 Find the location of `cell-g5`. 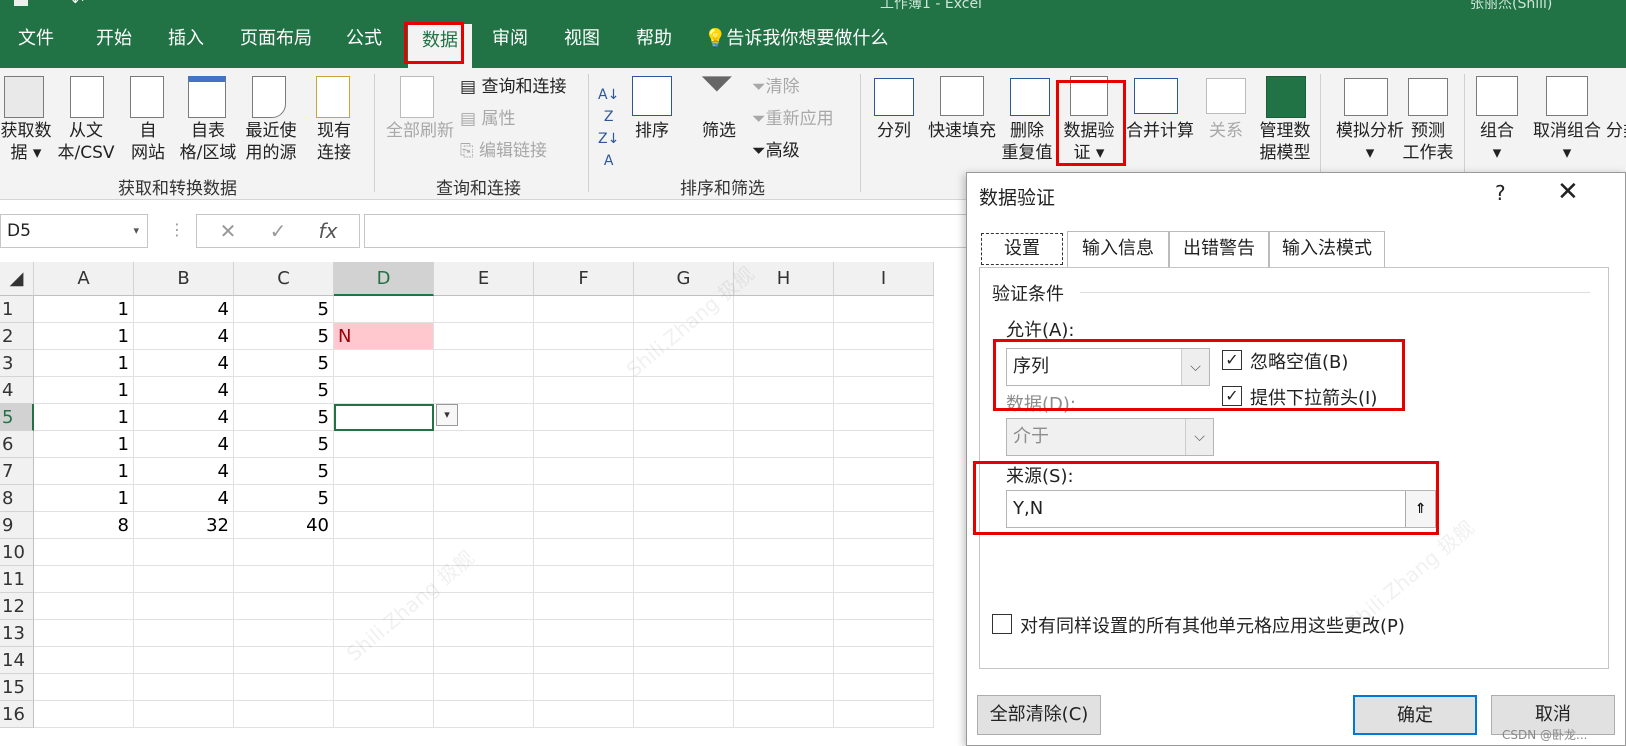

cell-g5 is located at coordinates (684, 417).